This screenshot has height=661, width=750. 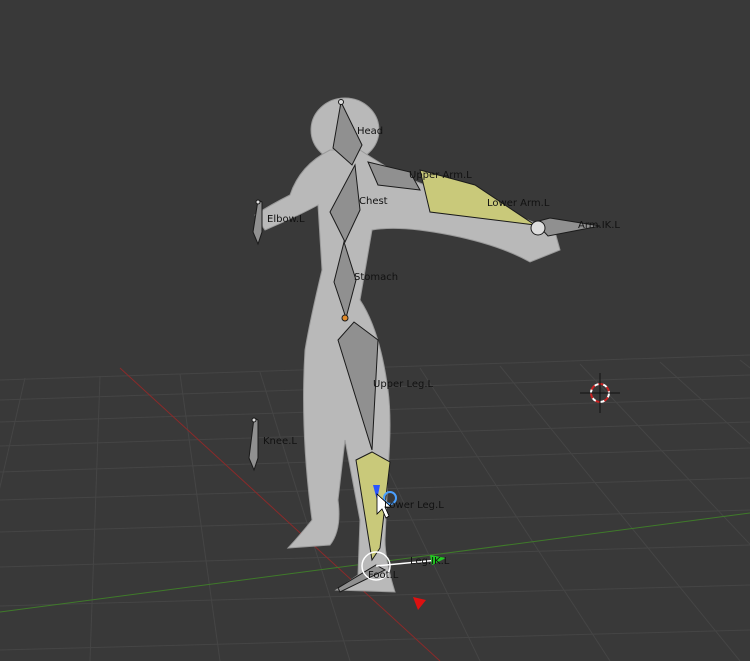 I want to click on bone-label-upper-arm: Upper Arm.L, so click(x=440, y=175).